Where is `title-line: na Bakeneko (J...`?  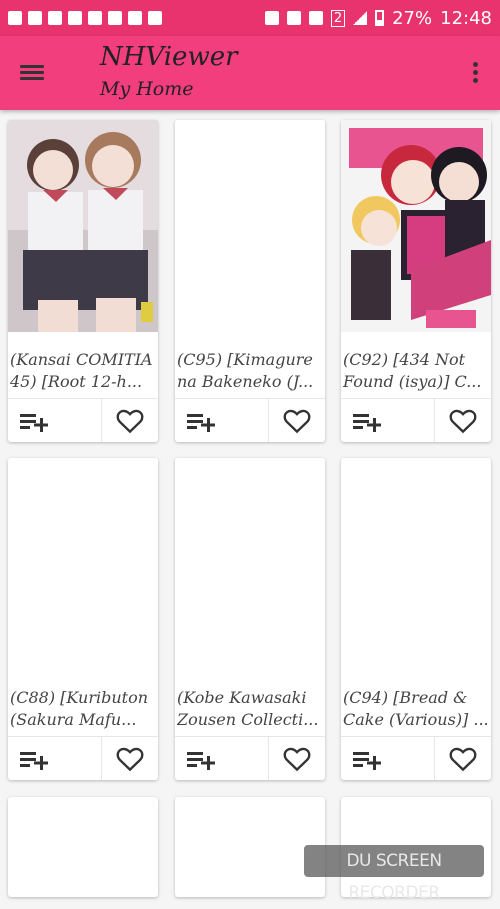 title-line: na Bakeneko (J... is located at coordinates (245, 381).